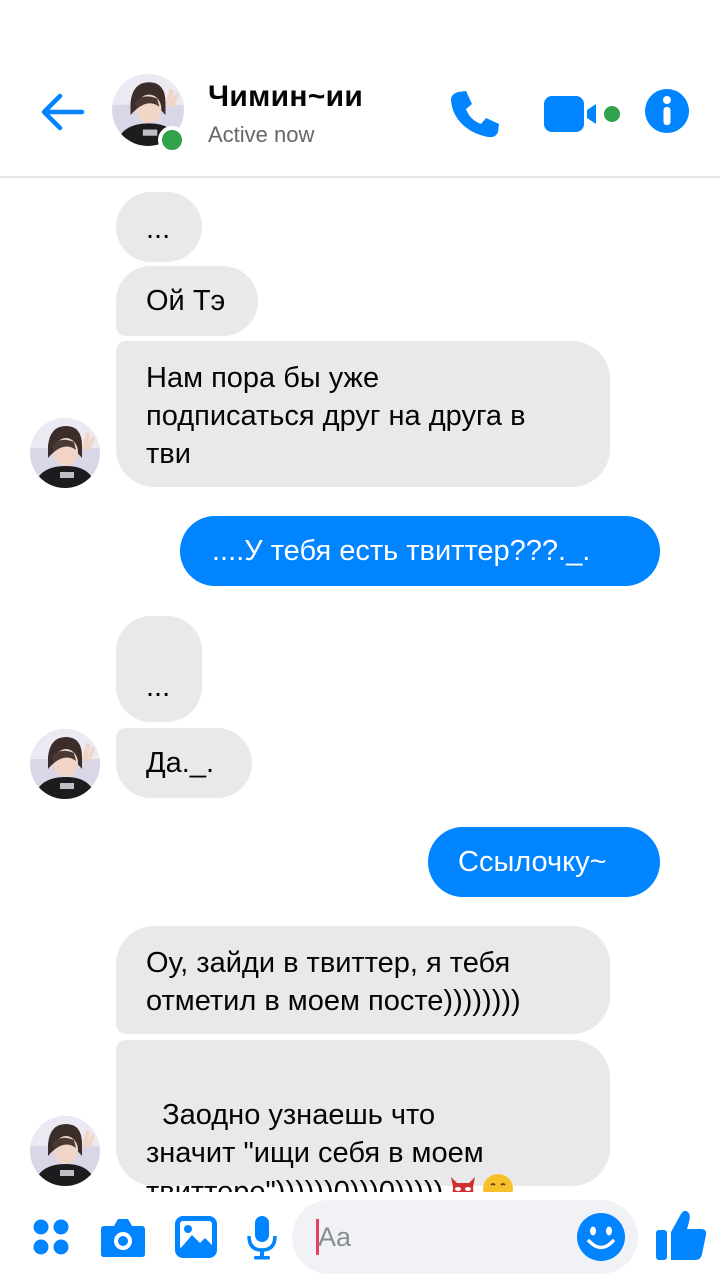 The width and height of the screenshot is (720, 1280). What do you see at coordinates (123, 1237) in the screenshot?
I see `camera-icon` at bounding box center [123, 1237].